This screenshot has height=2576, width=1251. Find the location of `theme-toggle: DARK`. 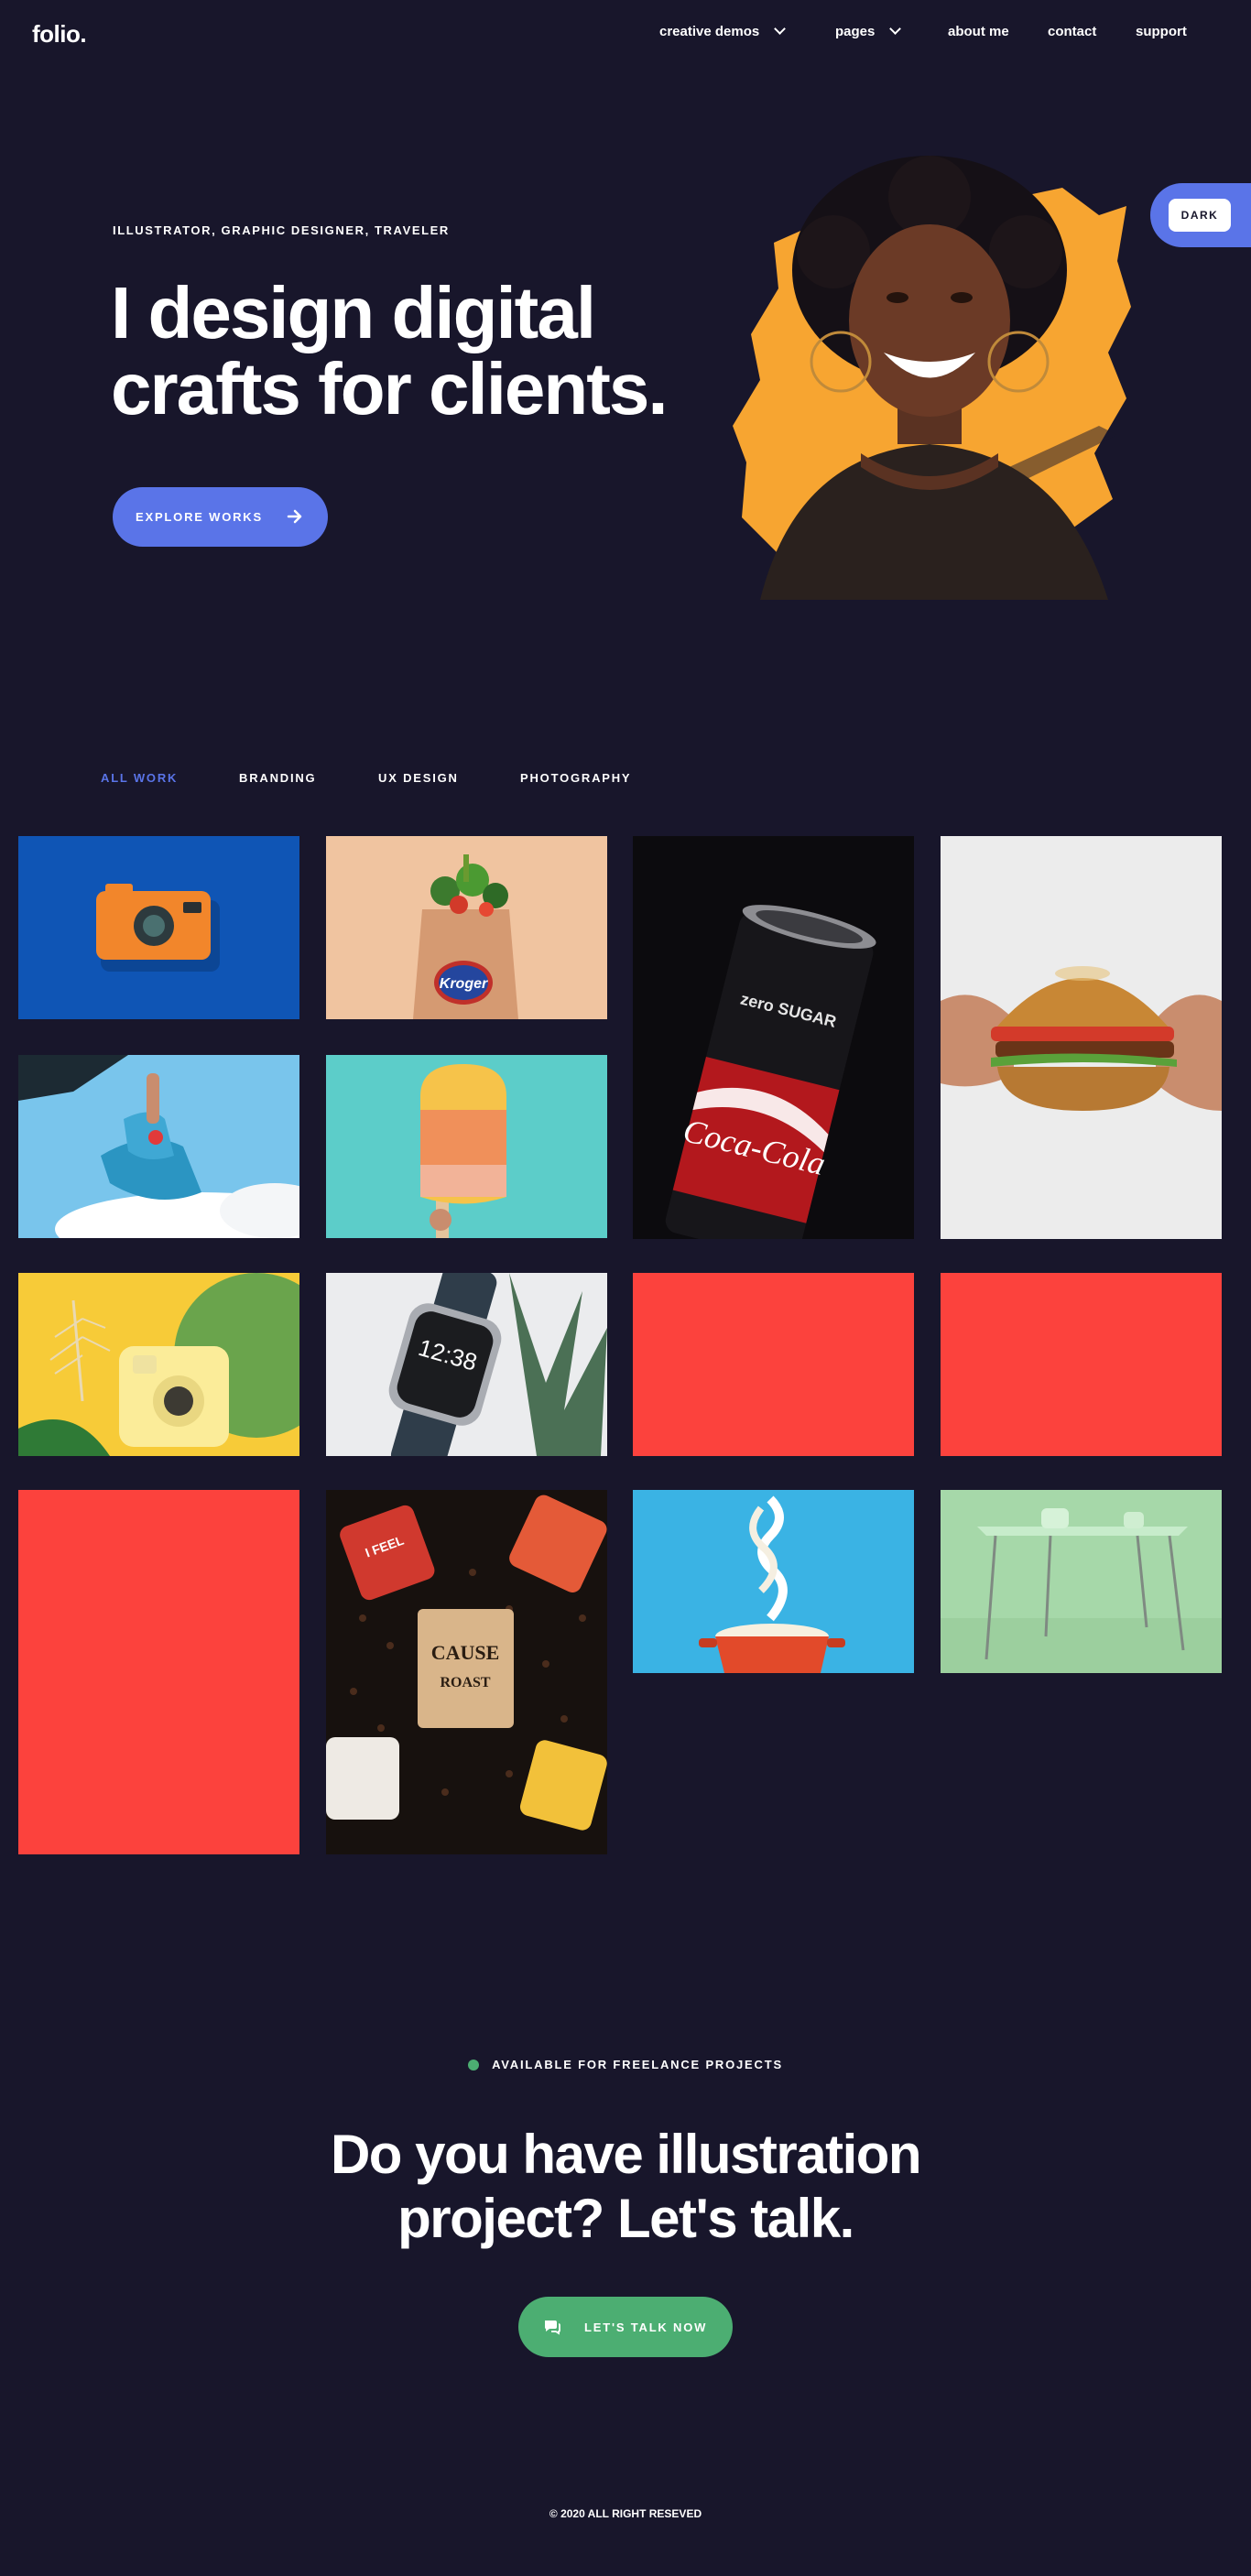

theme-toggle: DARK is located at coordinates (1200, 215).